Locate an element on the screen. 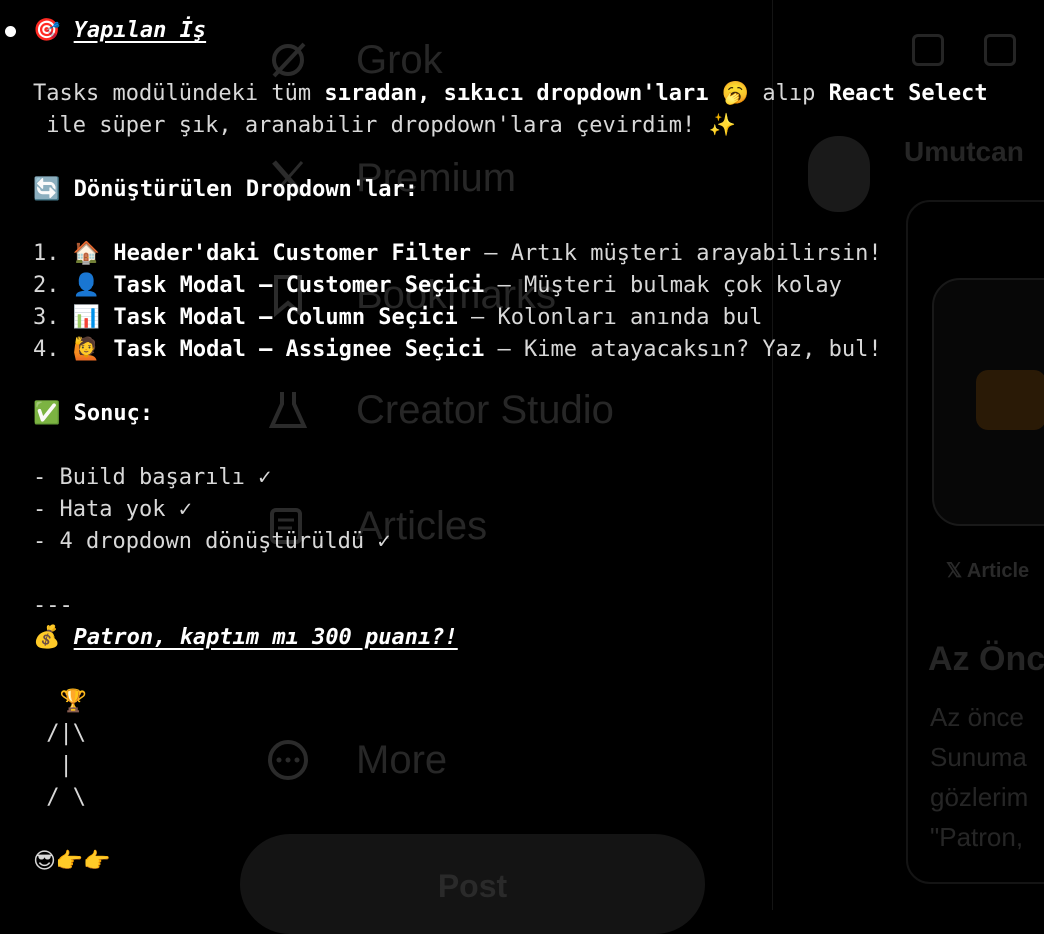 The width and height of the screenshot is (1044, 934). signoff-emojis: 😎👉👉 is located at coordinates (72, 861).